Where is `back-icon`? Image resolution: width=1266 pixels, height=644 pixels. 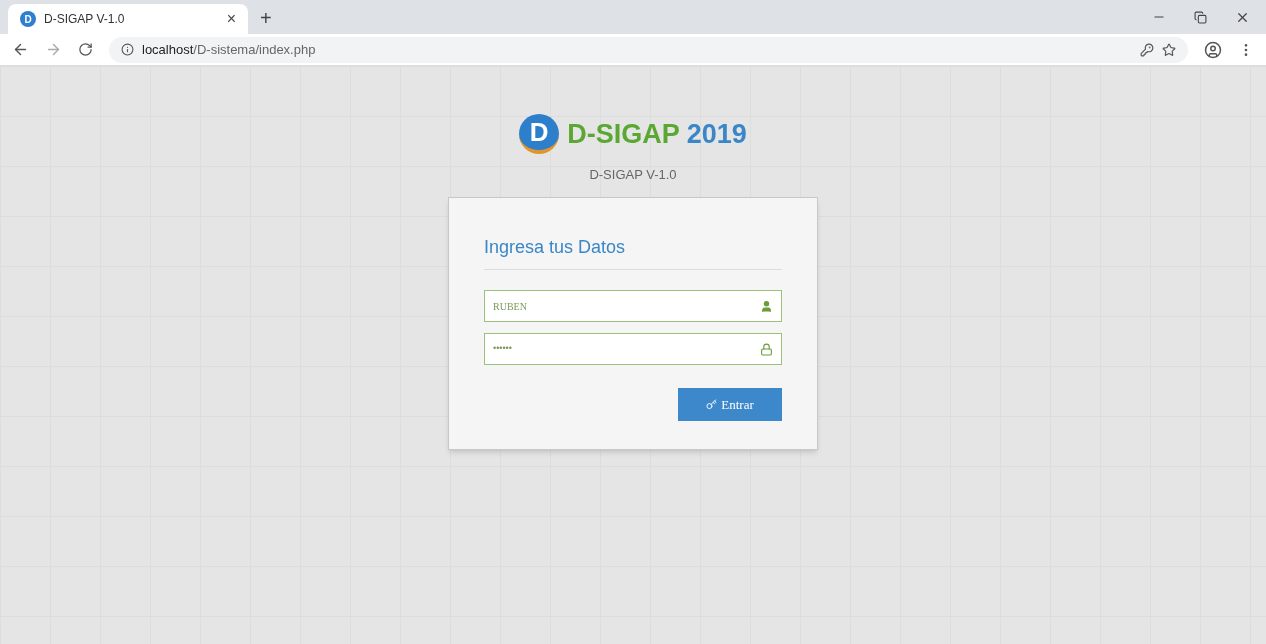
back-icon is located at coordinates (20, 49).